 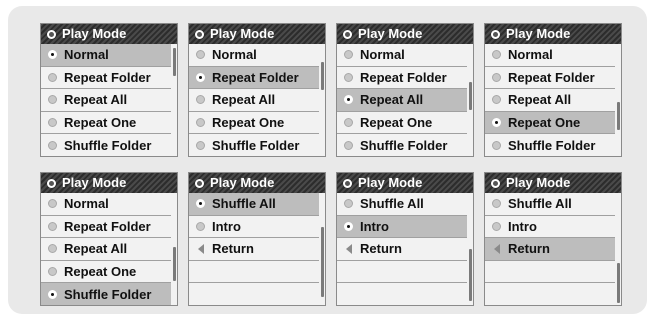 I want to click on menu-item-label: Shuffle Folder, so click(x=256, y=145).